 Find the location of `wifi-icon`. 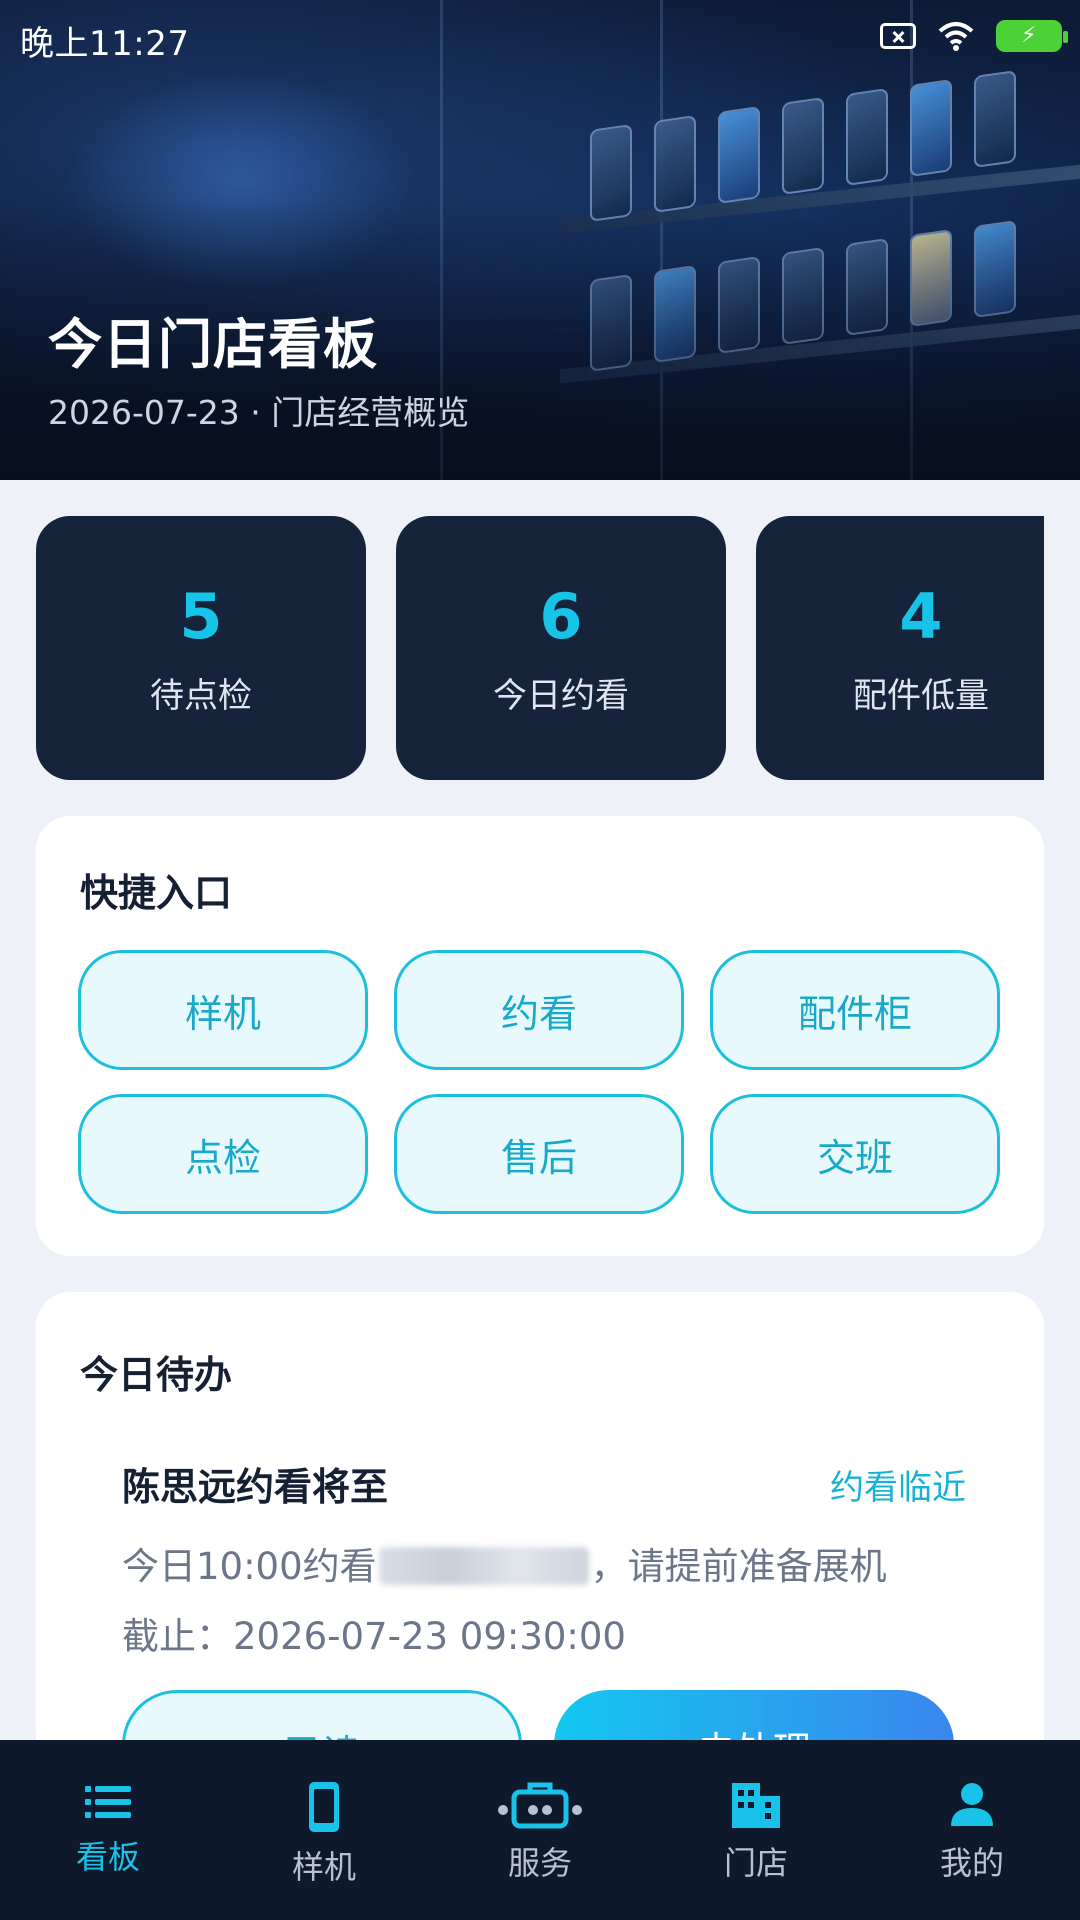

wifi-icon is located at coordinates (956, 36).